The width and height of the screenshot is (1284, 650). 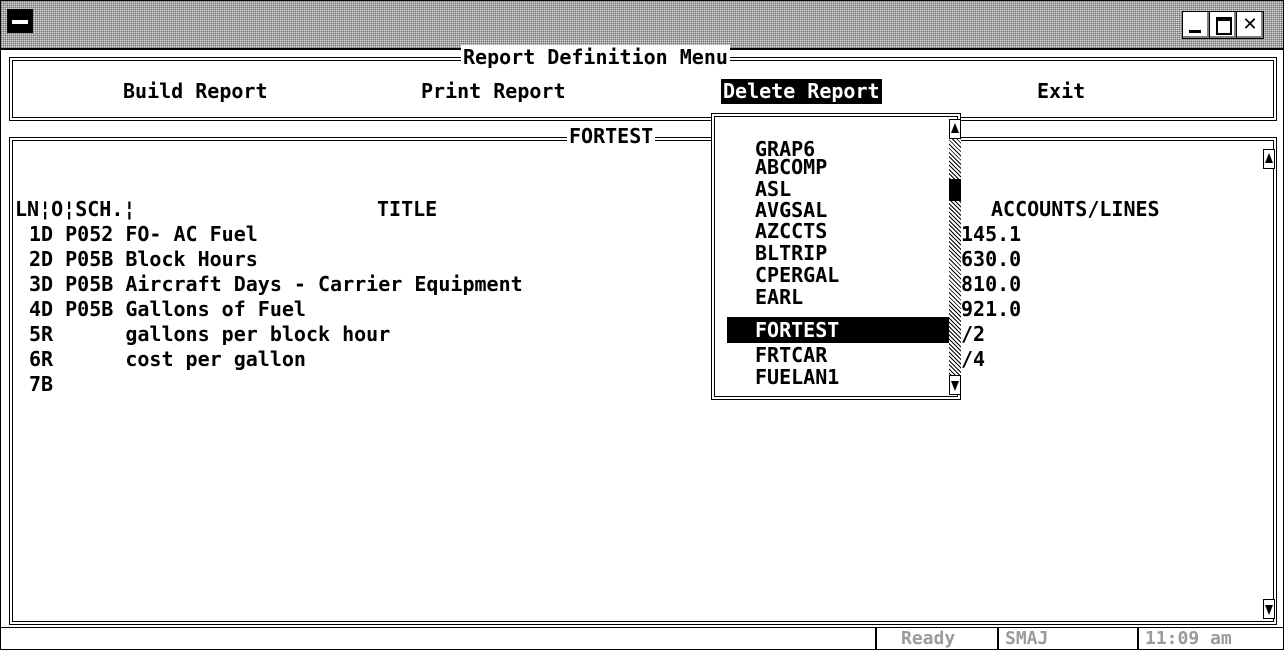 What do you see at coordinates (143, 234) in the screenshot?
I see `report-line: 1D P052 FO- AC Fuel` at bounding box center [143, 234].